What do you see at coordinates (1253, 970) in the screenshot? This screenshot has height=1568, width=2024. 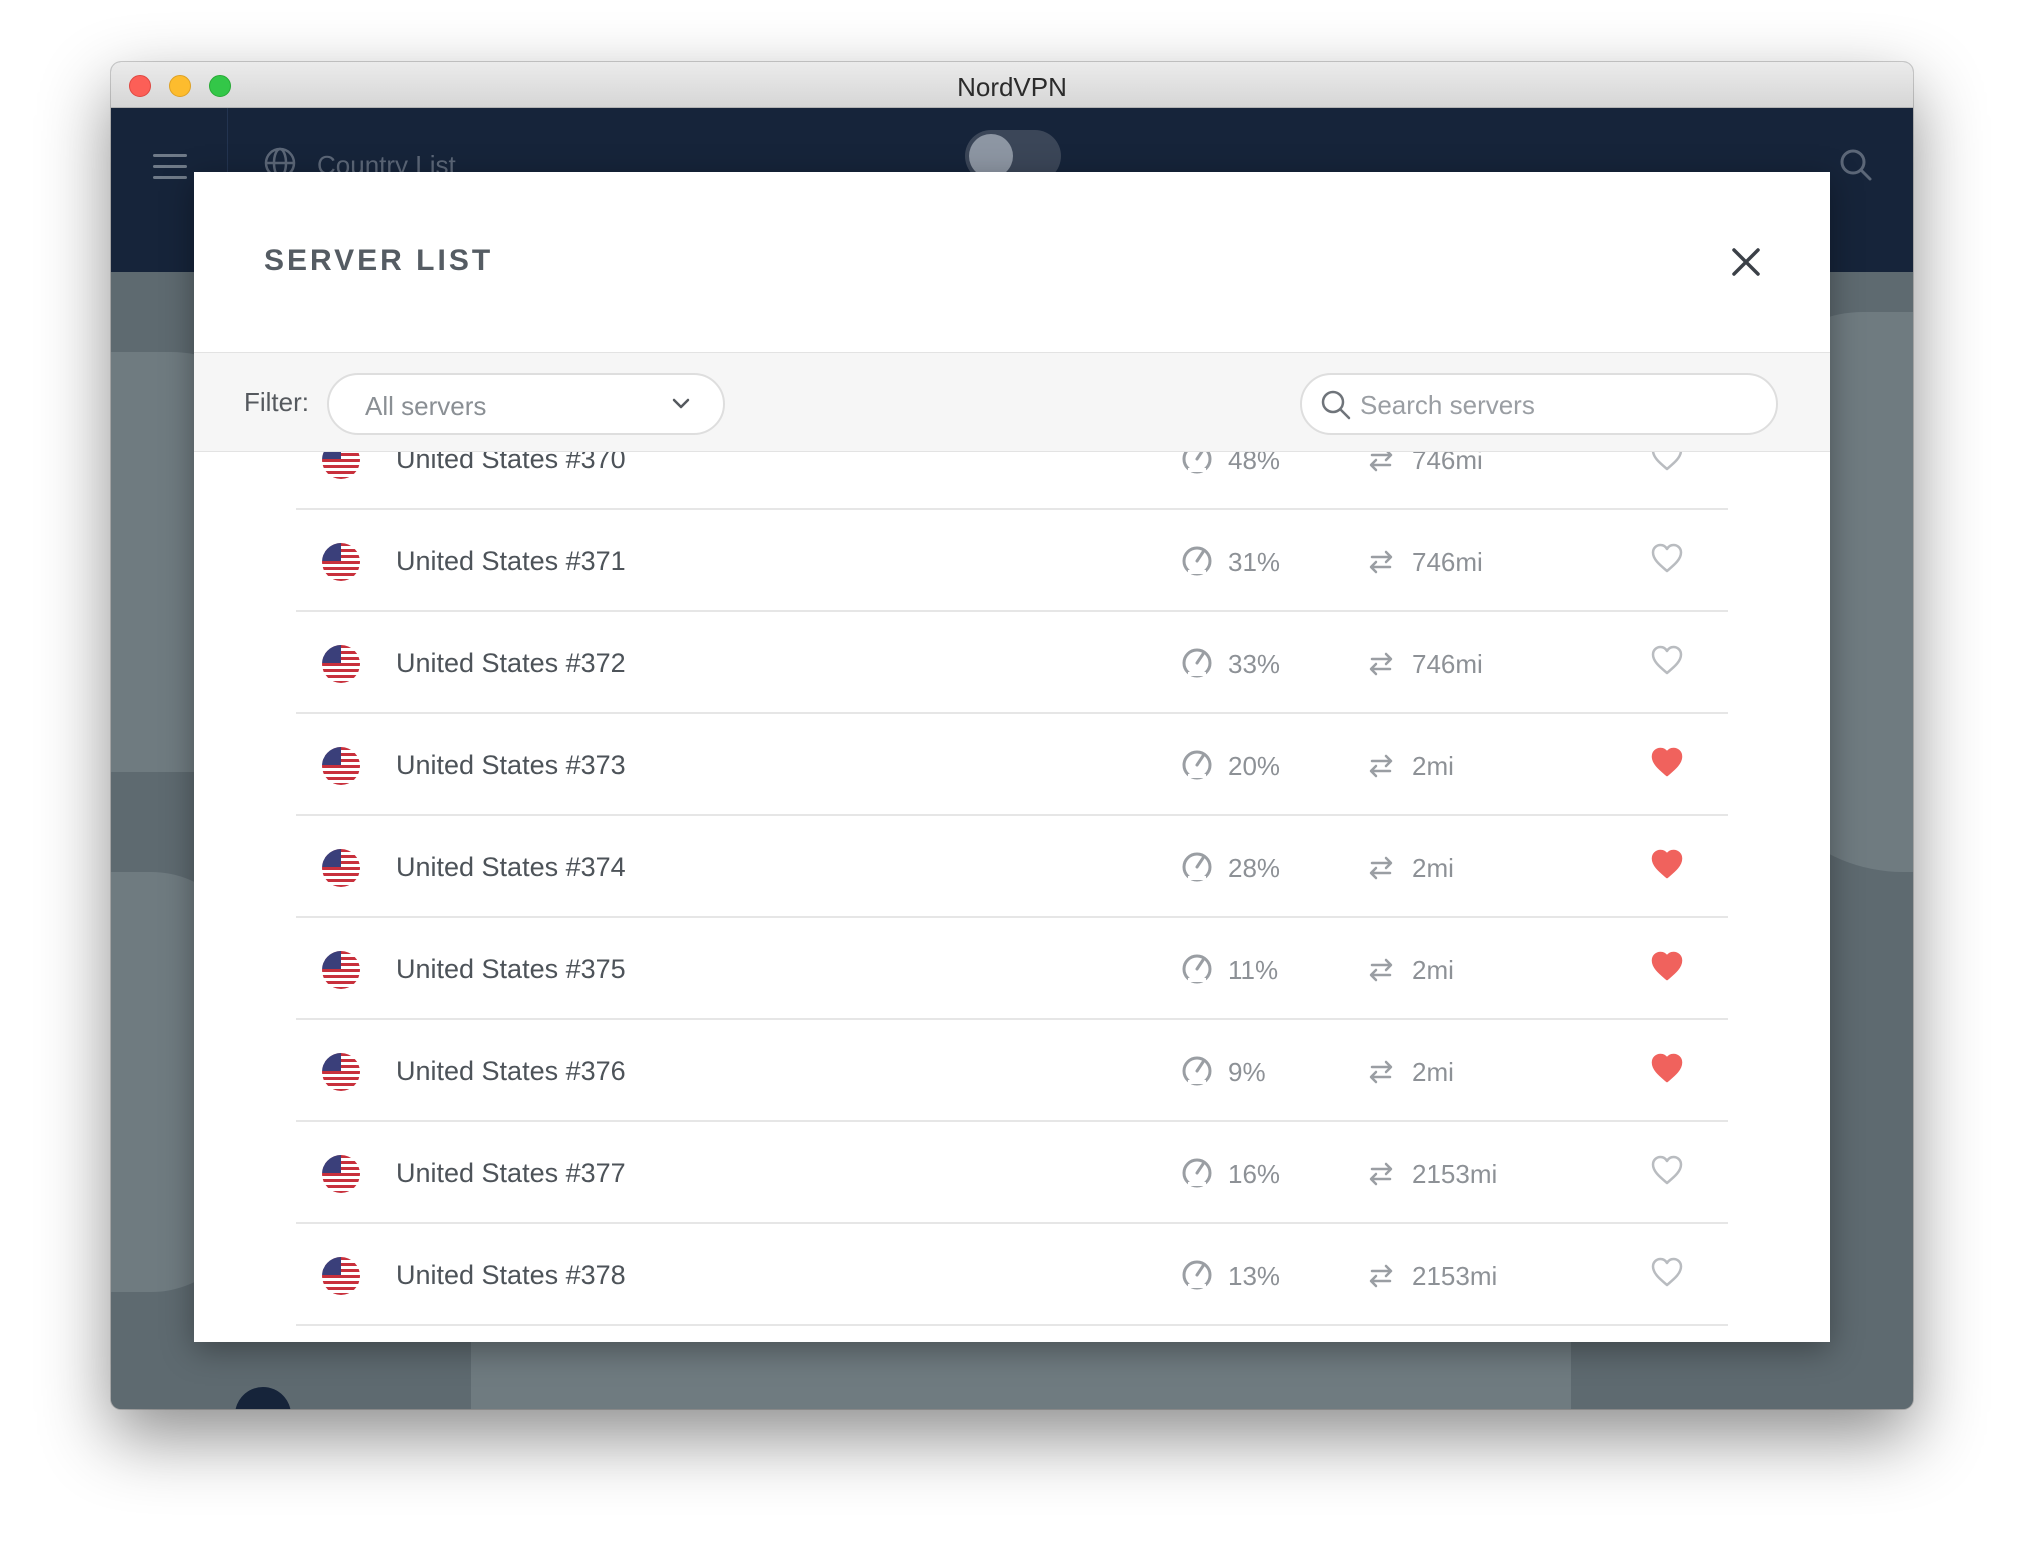 I see `server-load: 11%` at bounding box center [1253, 970].